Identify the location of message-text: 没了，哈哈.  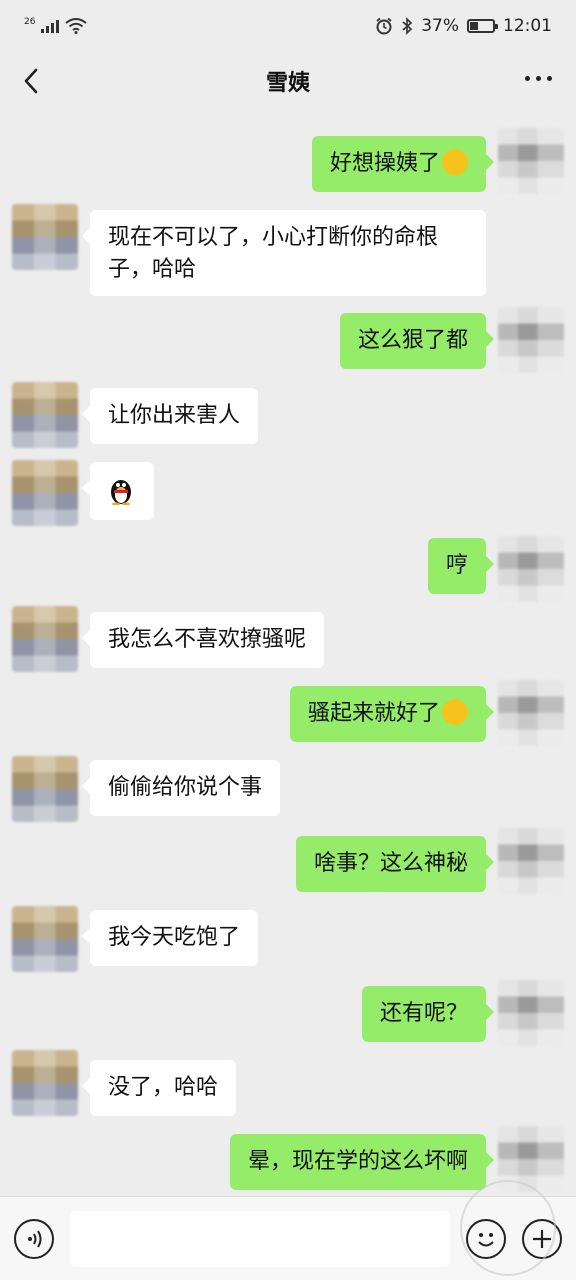
(163, 1087).